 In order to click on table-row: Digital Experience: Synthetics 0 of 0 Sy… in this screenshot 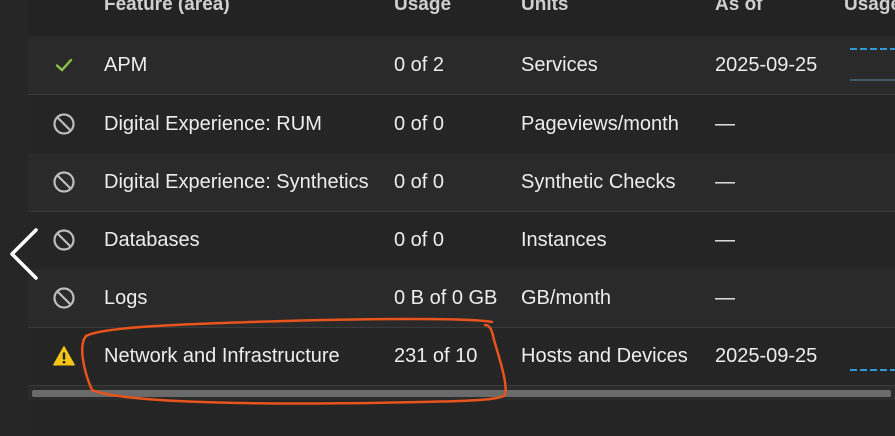, I will do `click(461, 182)`.